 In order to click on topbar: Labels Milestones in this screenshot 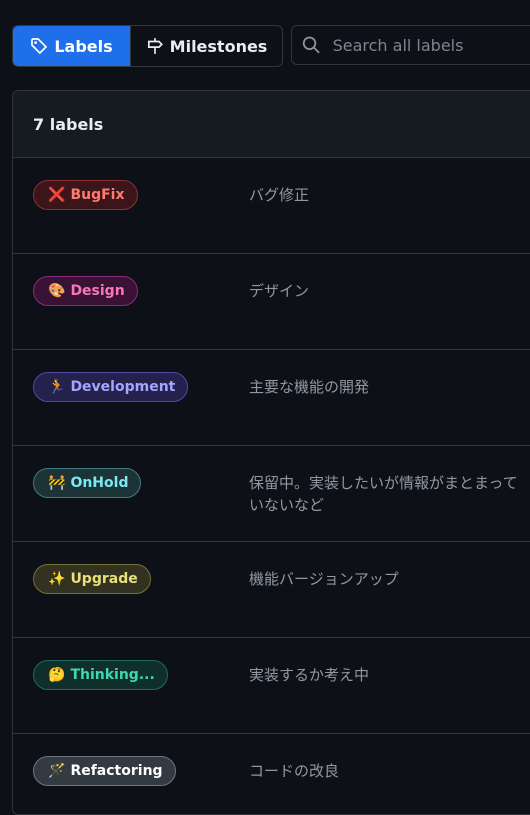, I will do `click(271, 46)`.